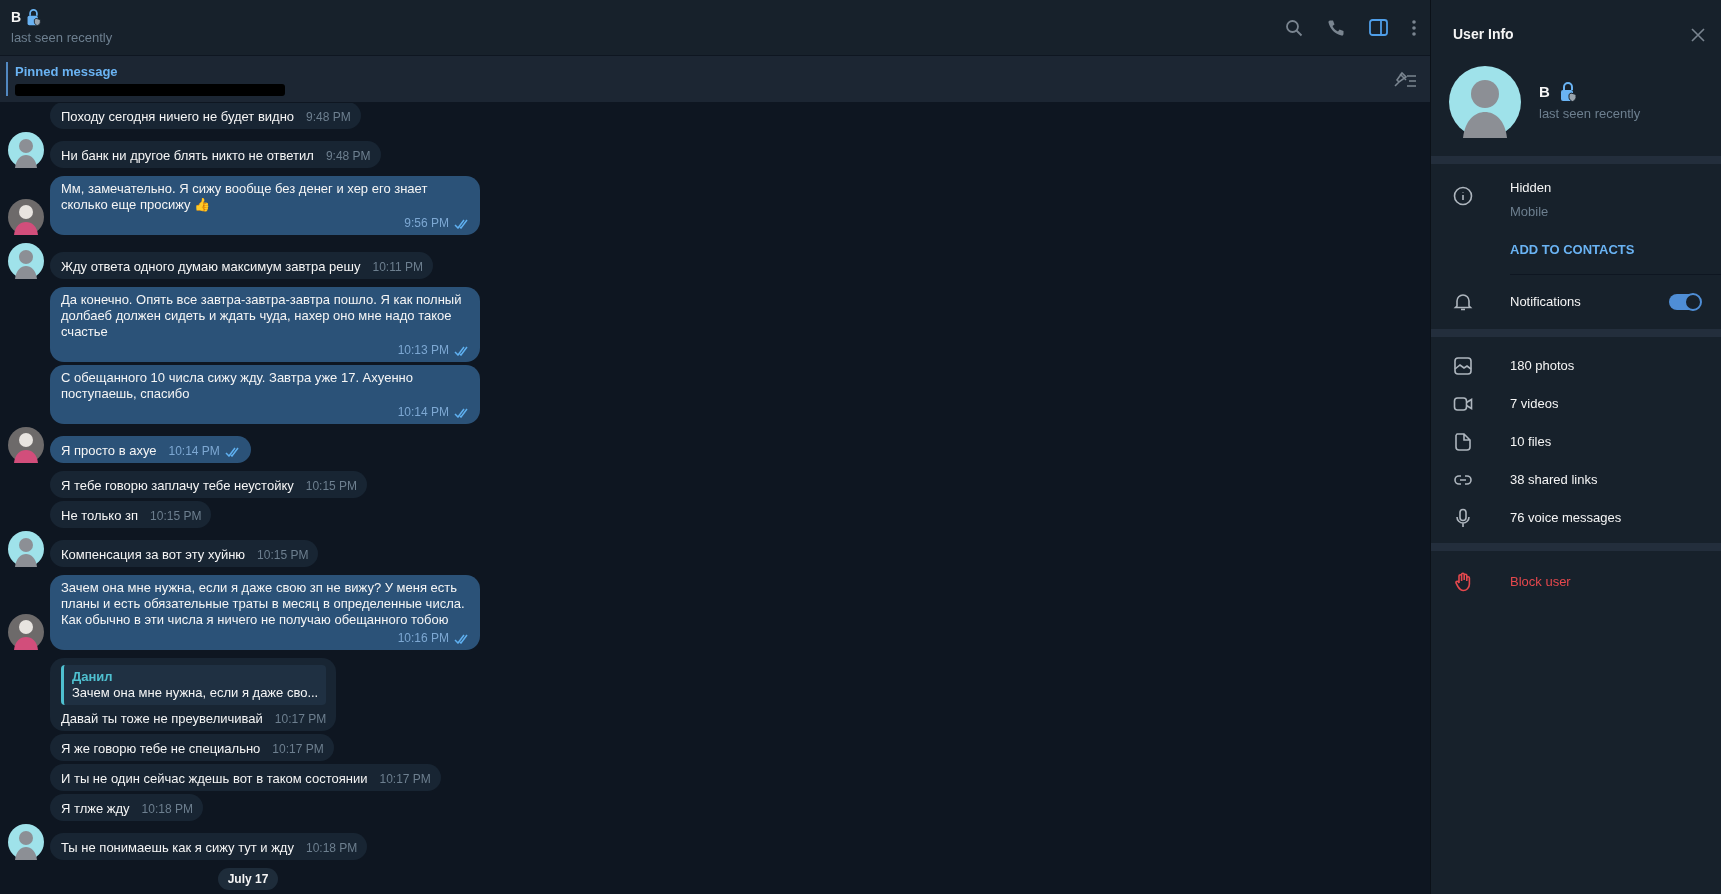 The width and height of the screenshot is (1721, 894). What do you see at coordinates (161, 749) in the screenshot?
I see `message-text: Я же говорю тебе не специально` at bounding box center [161, 749].